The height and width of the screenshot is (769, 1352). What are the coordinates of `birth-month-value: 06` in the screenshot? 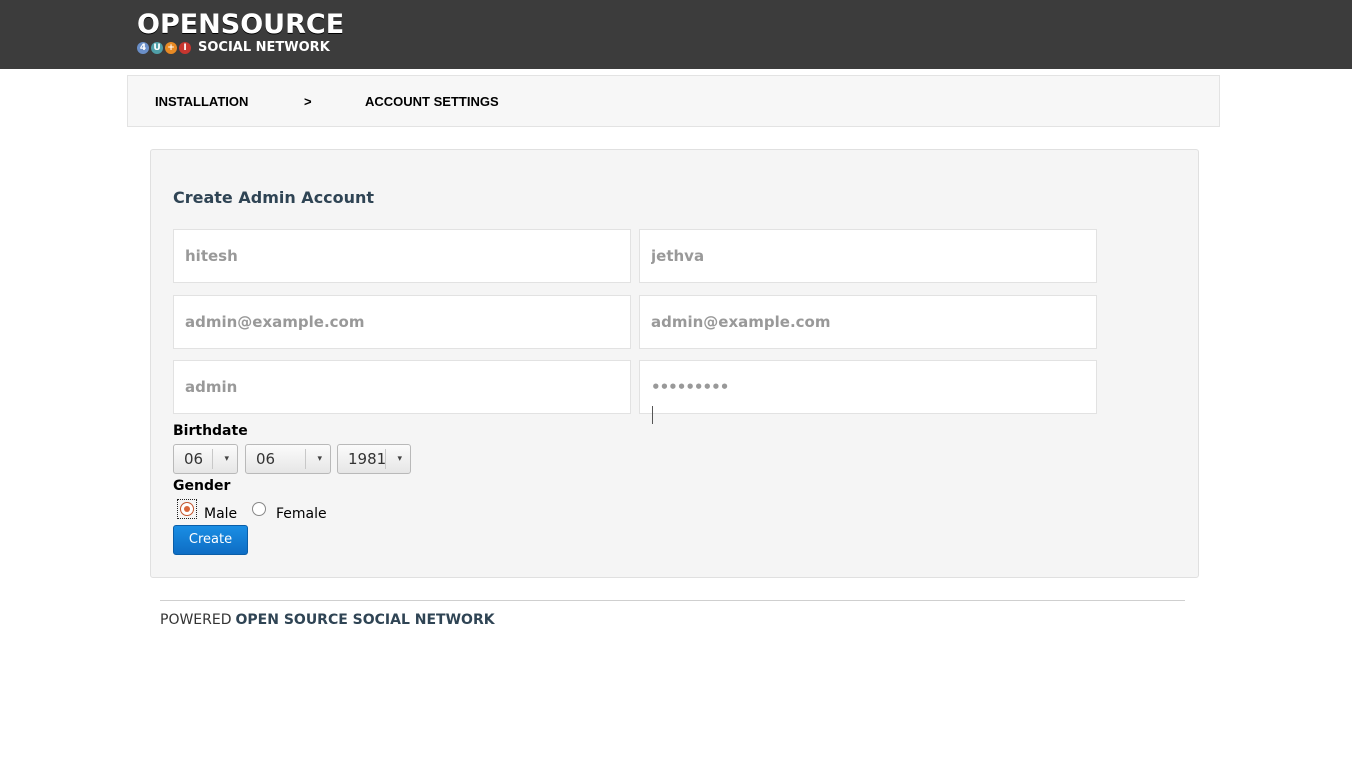 It's located at (266, 459).